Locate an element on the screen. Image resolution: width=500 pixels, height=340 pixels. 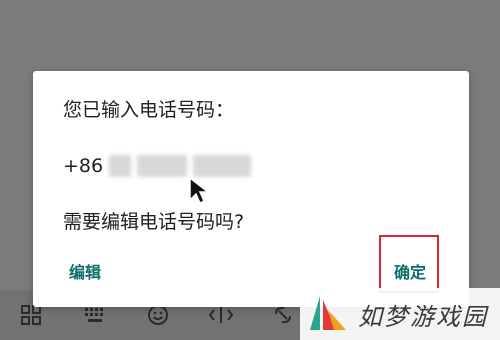
dialog-message-question: 需要编辑电话号码吗? is located at coordinates (154, 222).